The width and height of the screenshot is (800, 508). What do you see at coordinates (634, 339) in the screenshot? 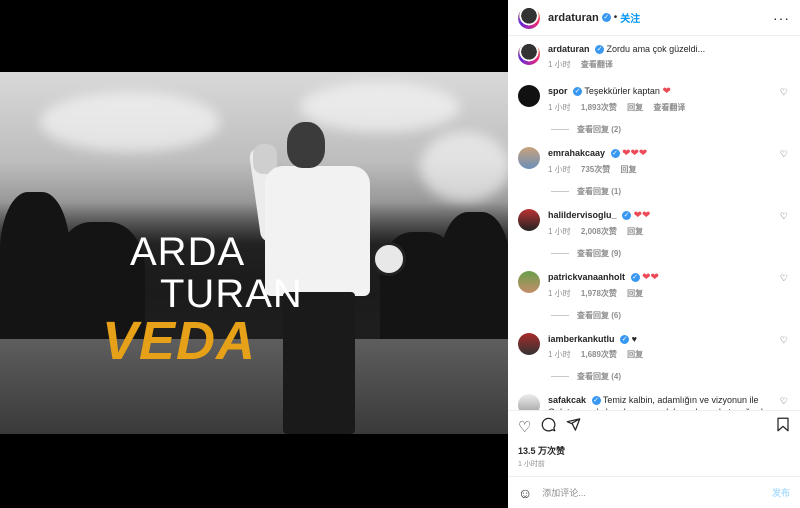
I see `heart-emoji: ♥` at bounding box center [634, 339].